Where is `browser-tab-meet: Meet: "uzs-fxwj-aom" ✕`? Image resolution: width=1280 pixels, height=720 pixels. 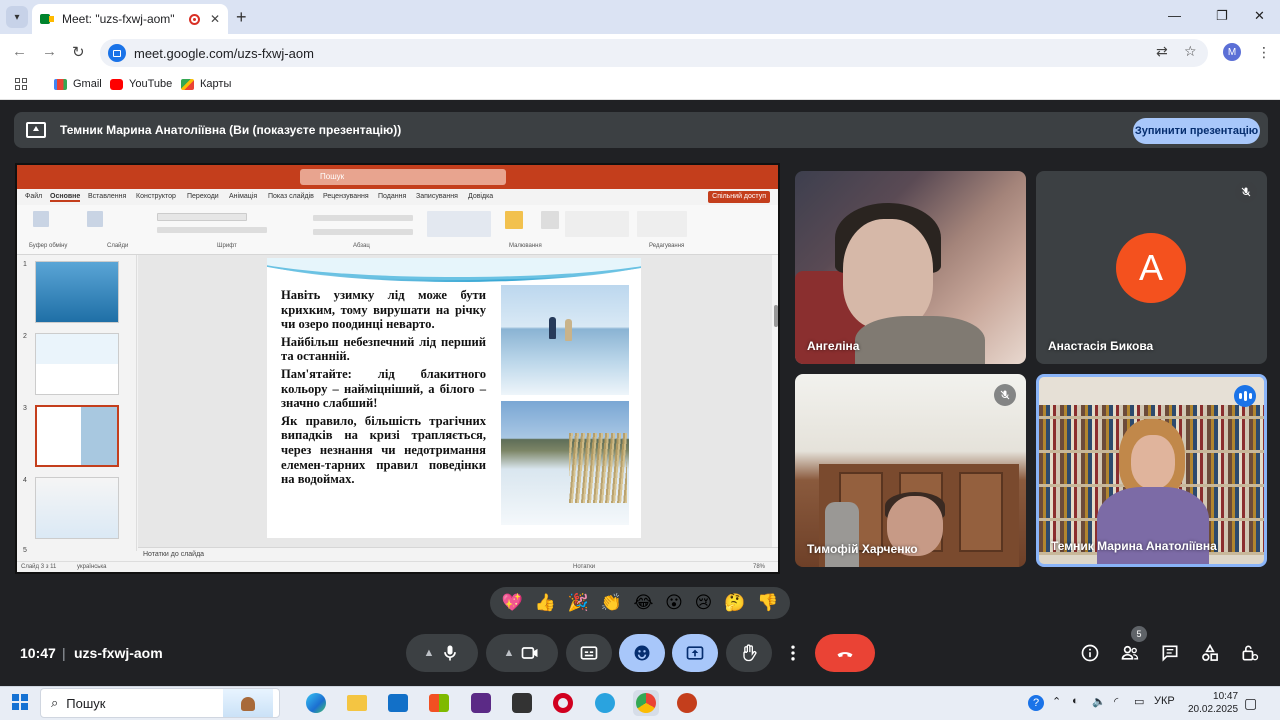 browser-tab-meet: Meet: "uzs-fxwj-aom" ✕ is located at coordinates (130, 19).